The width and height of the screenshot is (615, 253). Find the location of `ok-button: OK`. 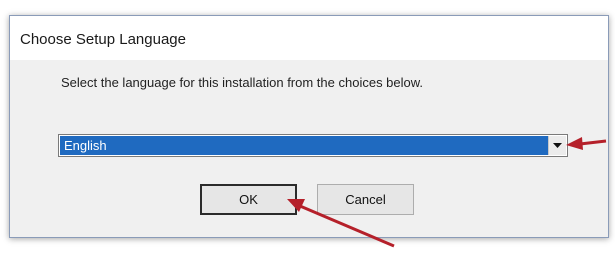

ok-button: OK is located at coordinates (248, 199).